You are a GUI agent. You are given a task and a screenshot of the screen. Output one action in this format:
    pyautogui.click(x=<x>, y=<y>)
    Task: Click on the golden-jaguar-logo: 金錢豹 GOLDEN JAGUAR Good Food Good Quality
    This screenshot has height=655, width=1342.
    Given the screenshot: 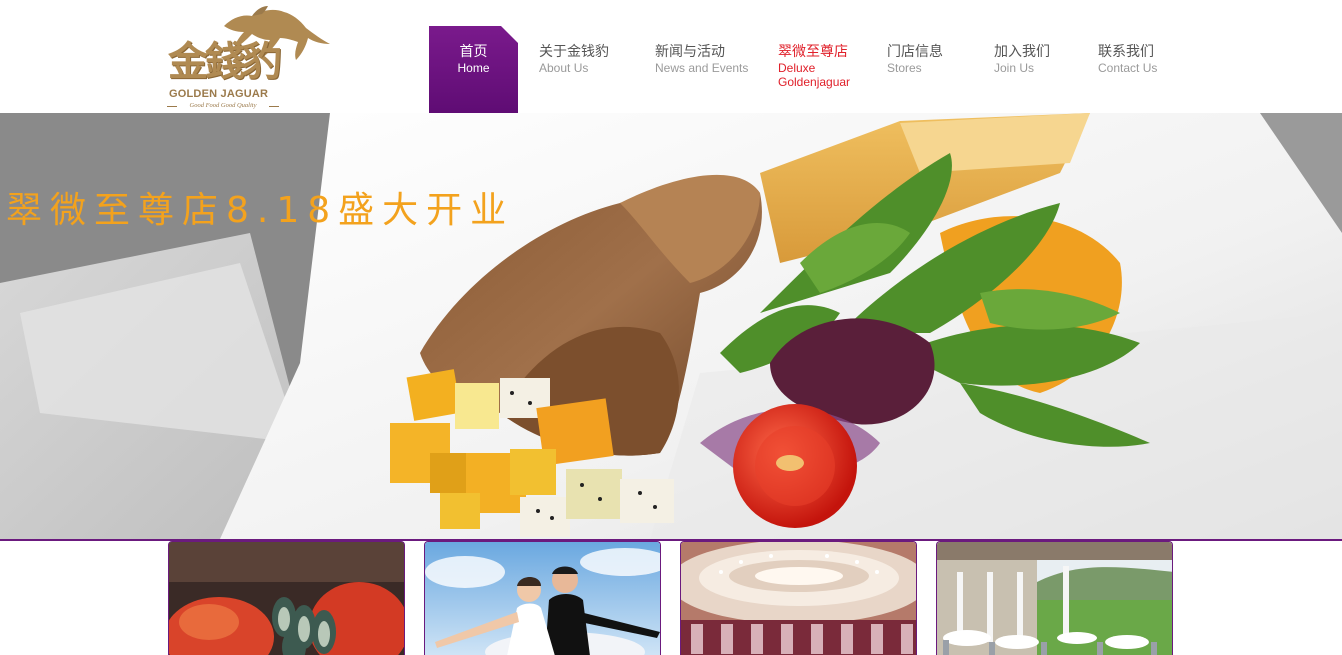 What is the action you would take?
    pyautogui.click(x=251, y=57)
    